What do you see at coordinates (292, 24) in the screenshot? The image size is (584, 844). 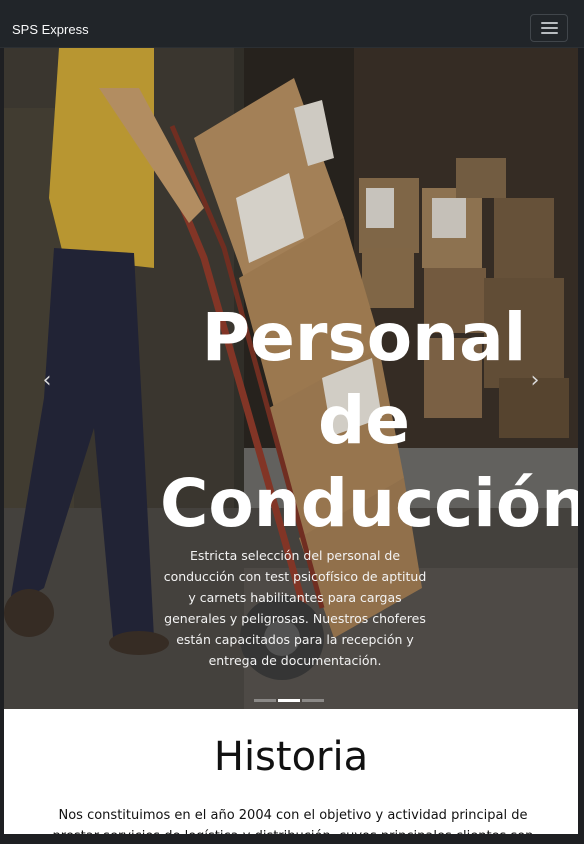 I see `navbar: SPS Express` at bounding box center [292, 24].